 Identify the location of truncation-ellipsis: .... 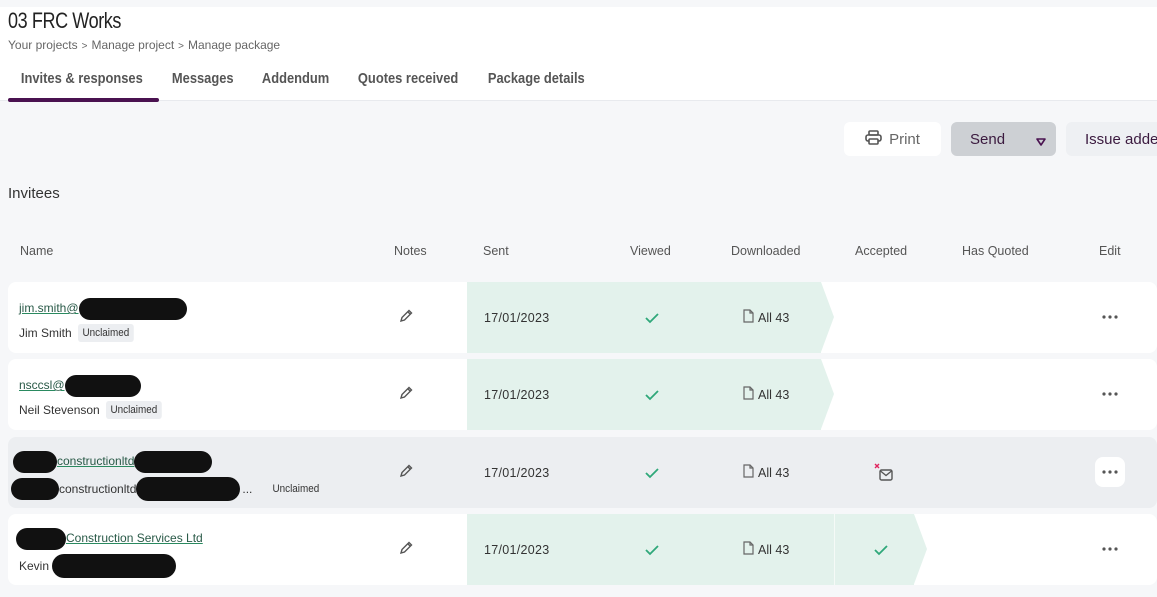
(247, 489).